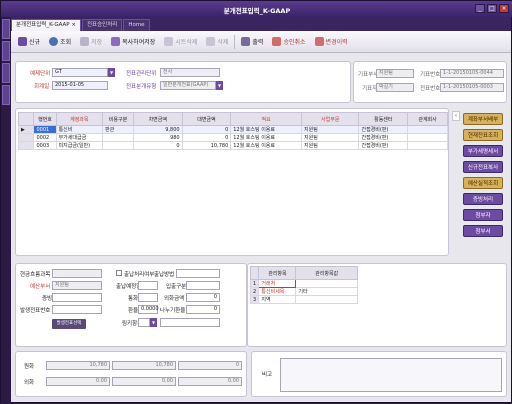 Image resolution: width=512 pixels, height=404 pixels. What do you see at coordinates (79, 137) in the screenshot?
I see `account-cell: 부가세대급금` at bounding box center [79, 137].